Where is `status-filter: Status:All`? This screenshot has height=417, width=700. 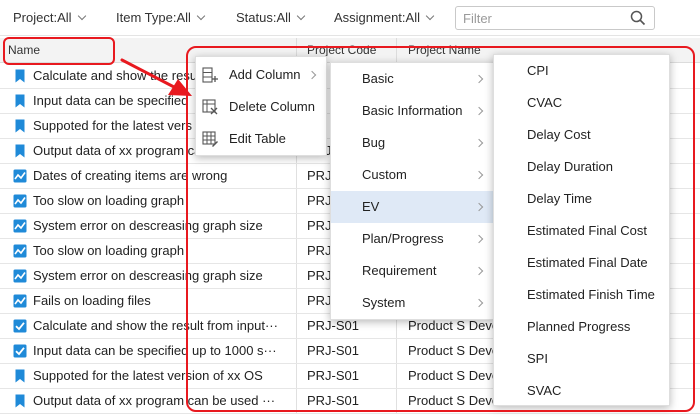 status-filter: Status:All is located at coordinates (271, 17).